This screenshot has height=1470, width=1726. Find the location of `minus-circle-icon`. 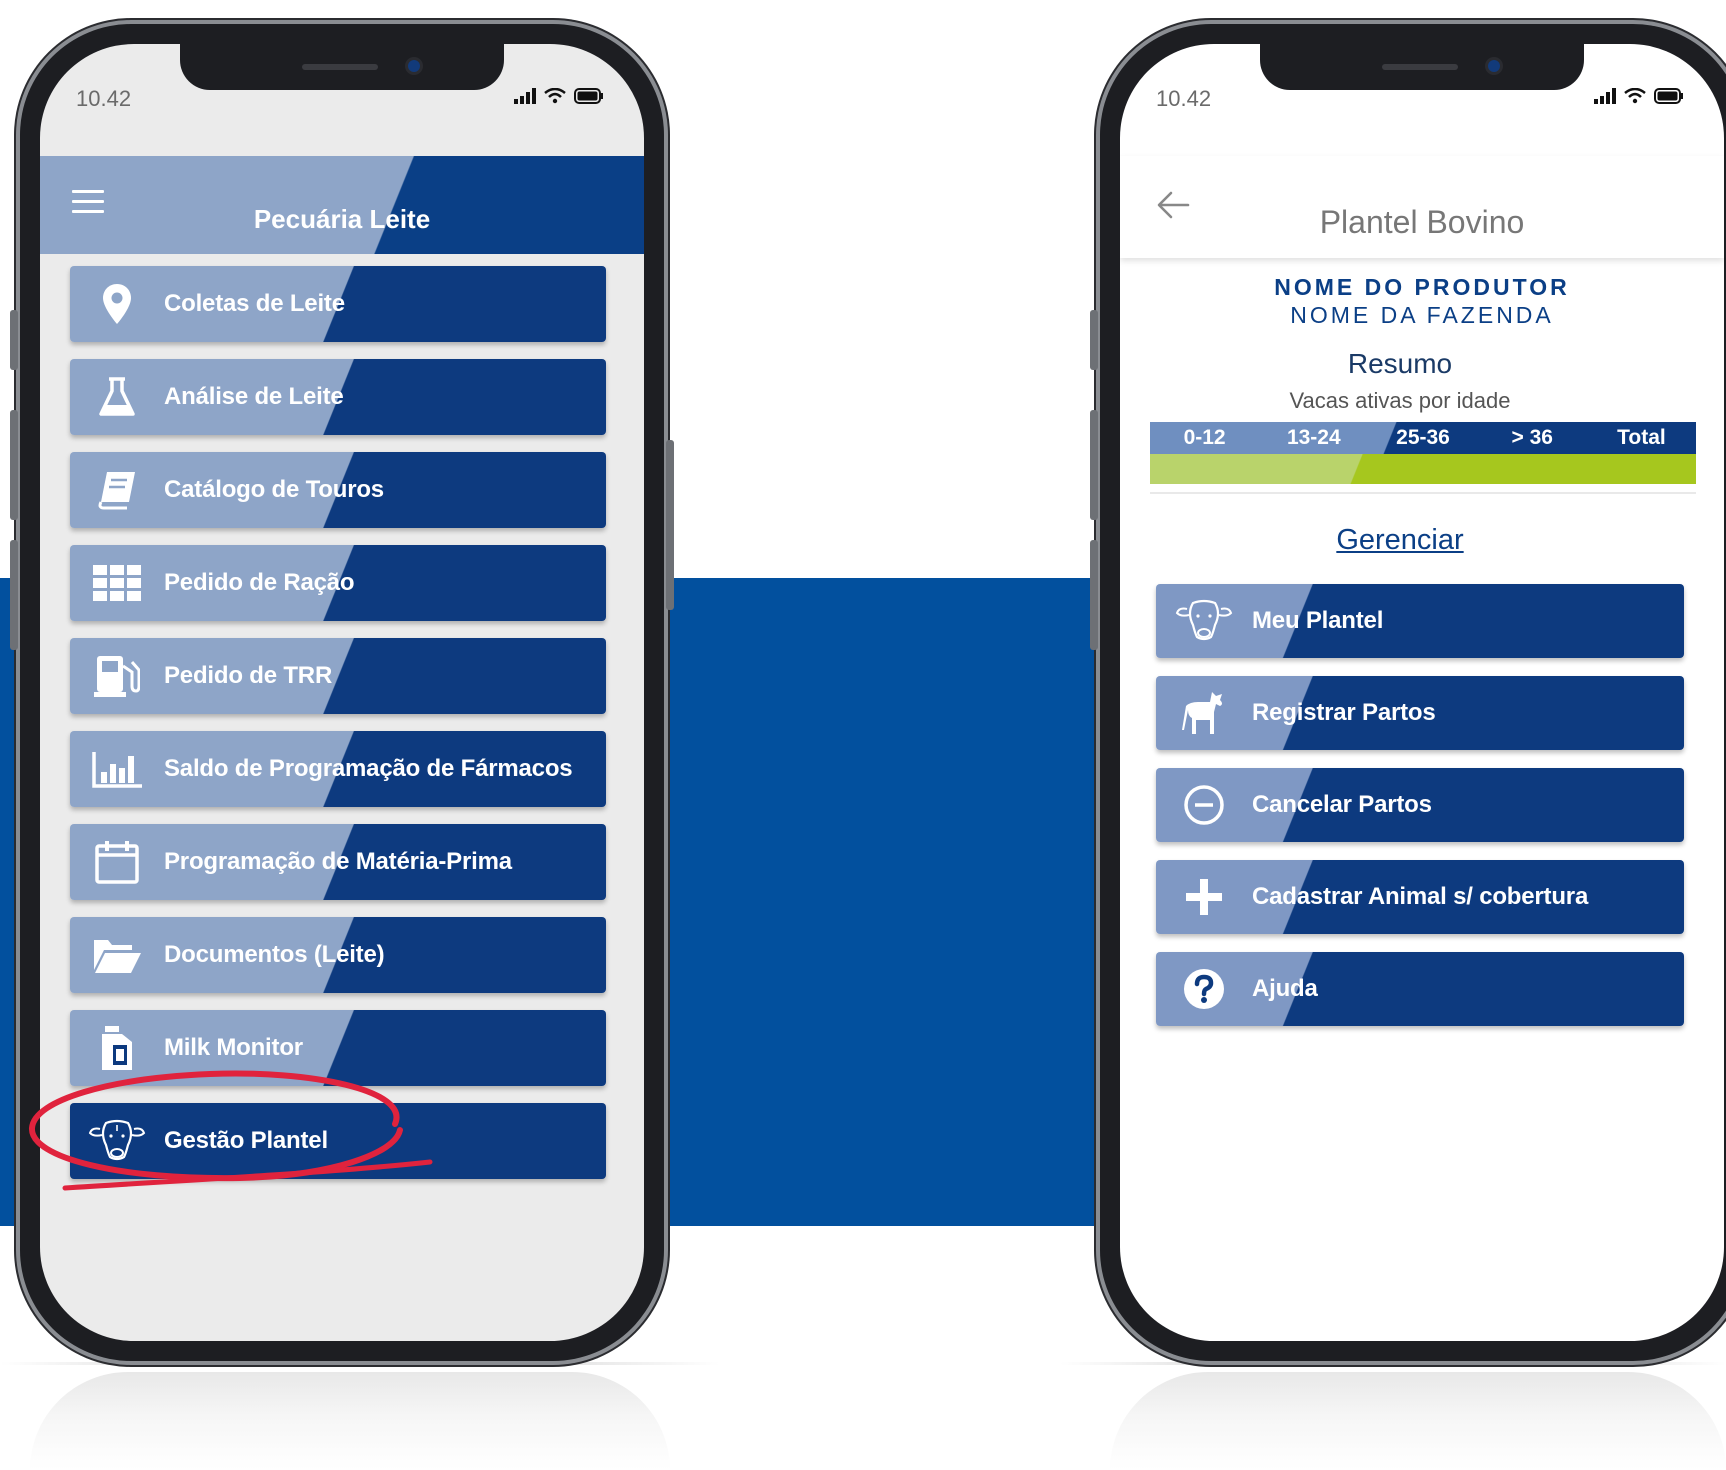

minus-circle-icon is located at coordinates (1204, 805).